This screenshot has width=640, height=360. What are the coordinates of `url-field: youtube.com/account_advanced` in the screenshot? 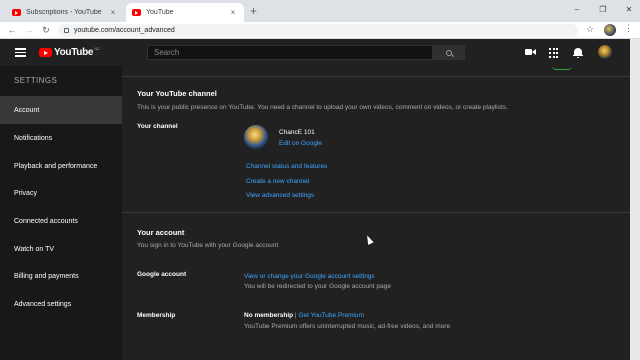 It's located at (318, 30).